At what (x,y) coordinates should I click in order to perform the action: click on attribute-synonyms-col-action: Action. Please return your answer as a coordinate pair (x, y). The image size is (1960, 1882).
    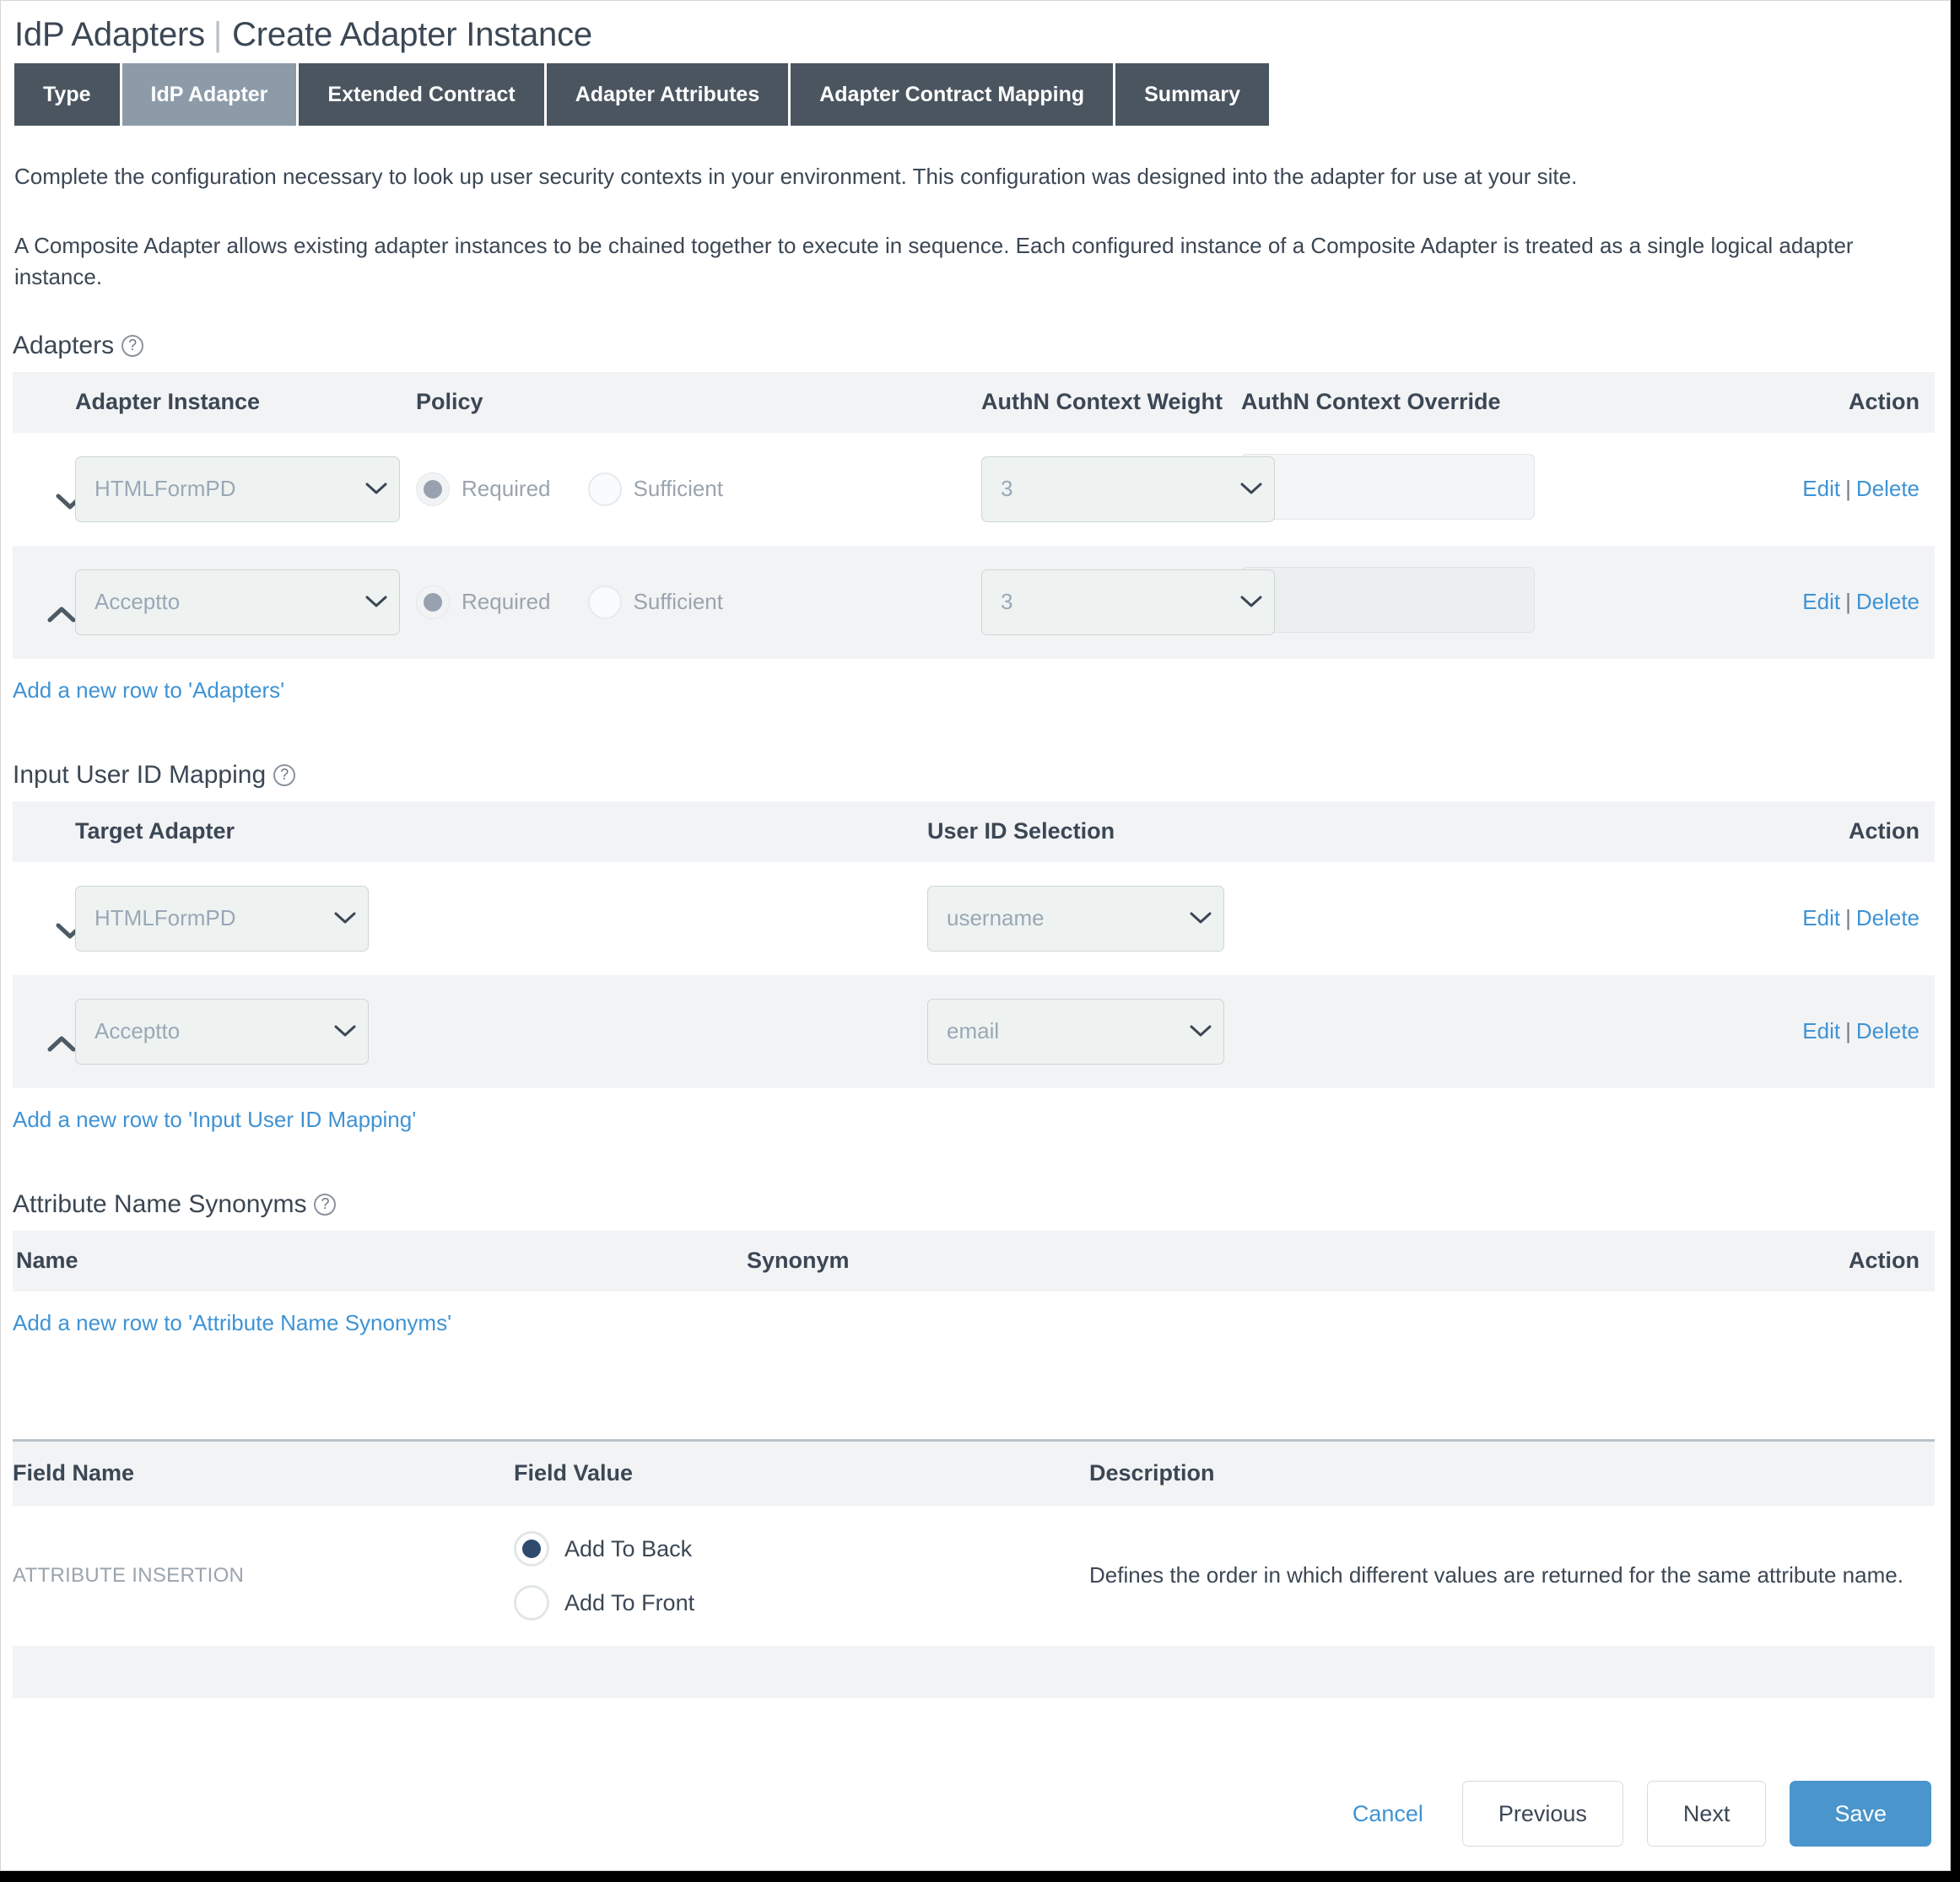
    Looking at the image, I should click on (1758, 1261).